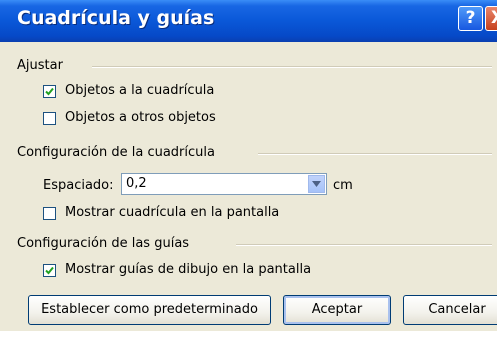 This screenshot has width=497, height=337. I want to click on help-button: ?, so click(470, 18).